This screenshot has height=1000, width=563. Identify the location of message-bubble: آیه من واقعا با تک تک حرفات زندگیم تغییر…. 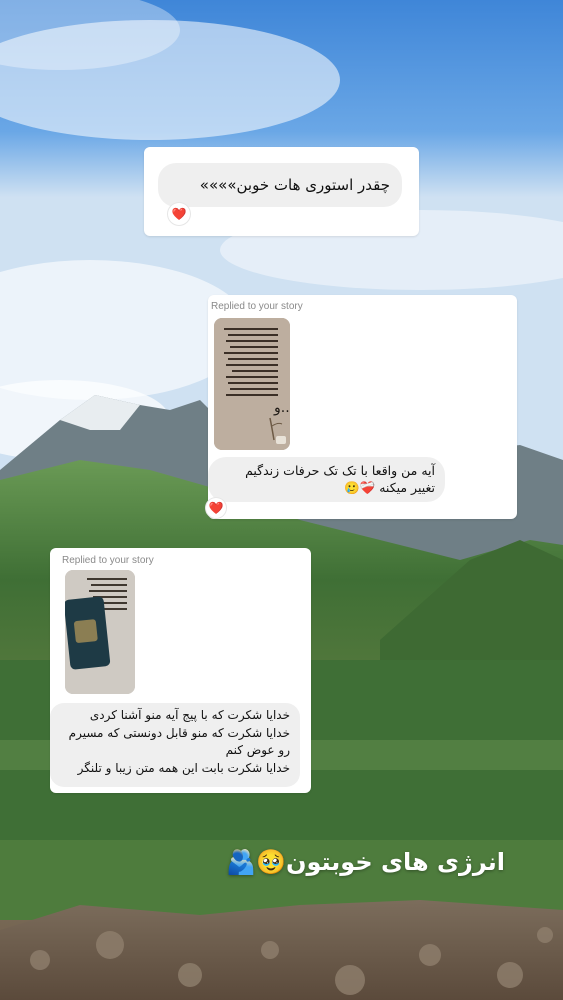
(326, 479).